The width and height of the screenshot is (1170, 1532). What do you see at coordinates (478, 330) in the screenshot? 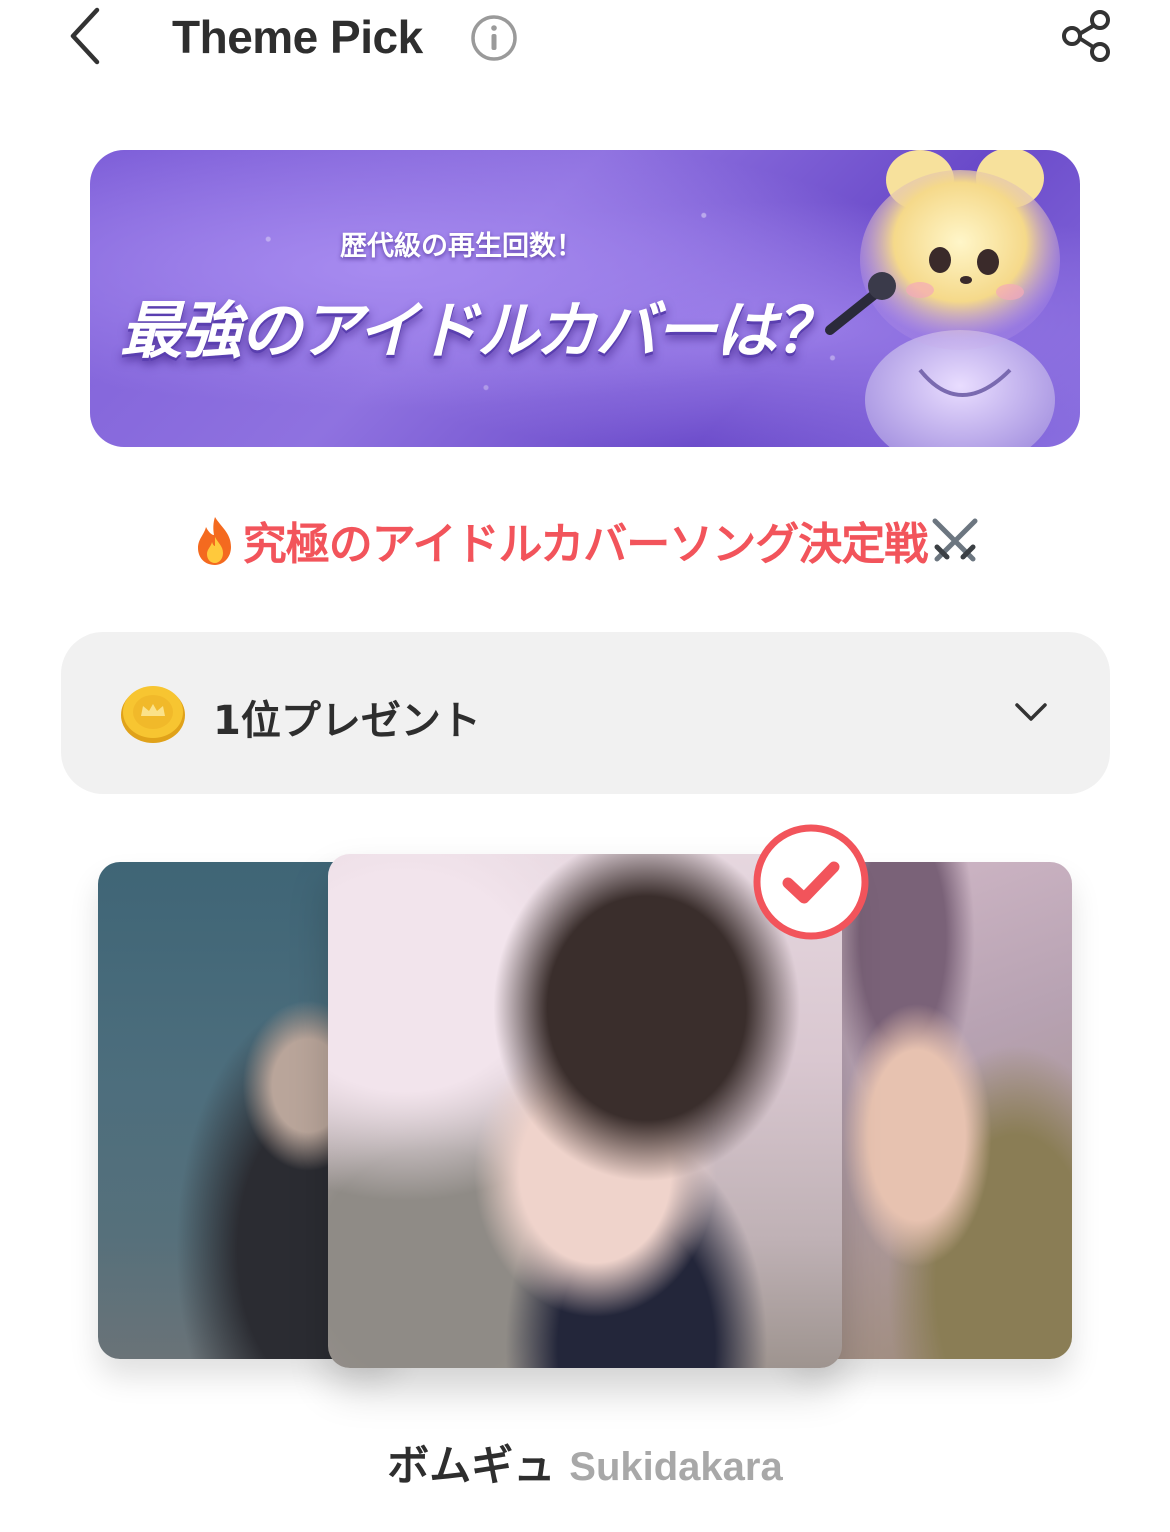
I see `banner-headline: 最強のアイドルカバーは？` at bounding box center [478, 330].